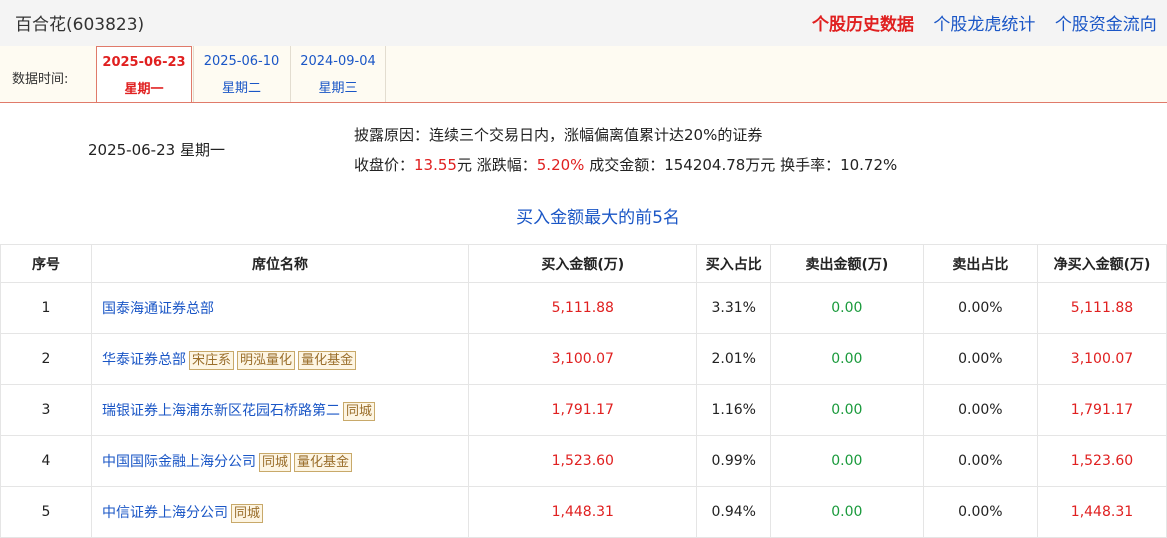  I want to click on col-header-sell-amount: 卖出金额(万), so click(846, 263).